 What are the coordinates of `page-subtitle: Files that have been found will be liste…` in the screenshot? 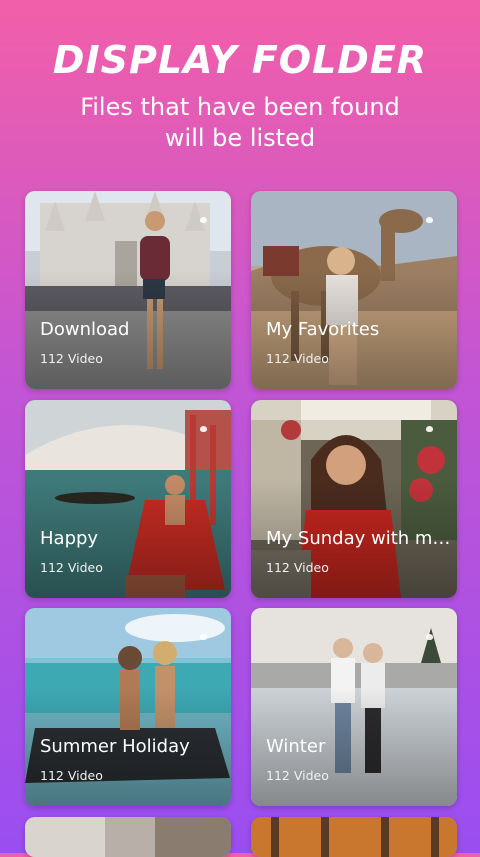 It's located at (240, 122).